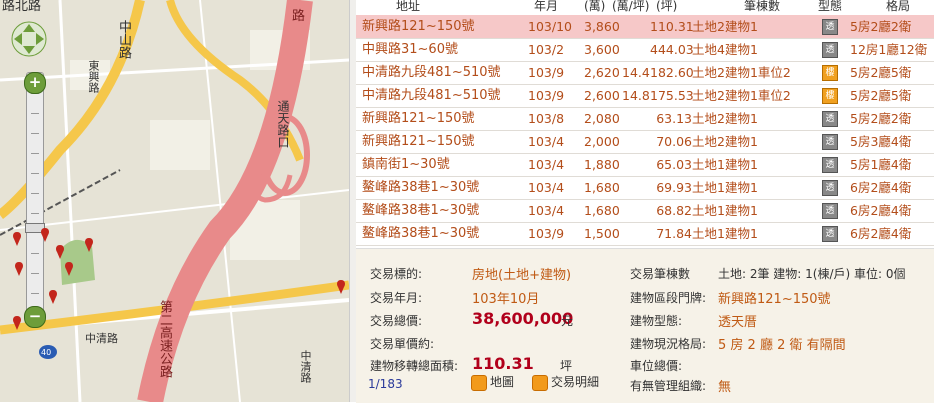  I want to click on table-row: 鳌峰路38巷1~30號 103/9 1,500 71.84 土地1建物1 6房2廳4衛透, so click(645, 234).